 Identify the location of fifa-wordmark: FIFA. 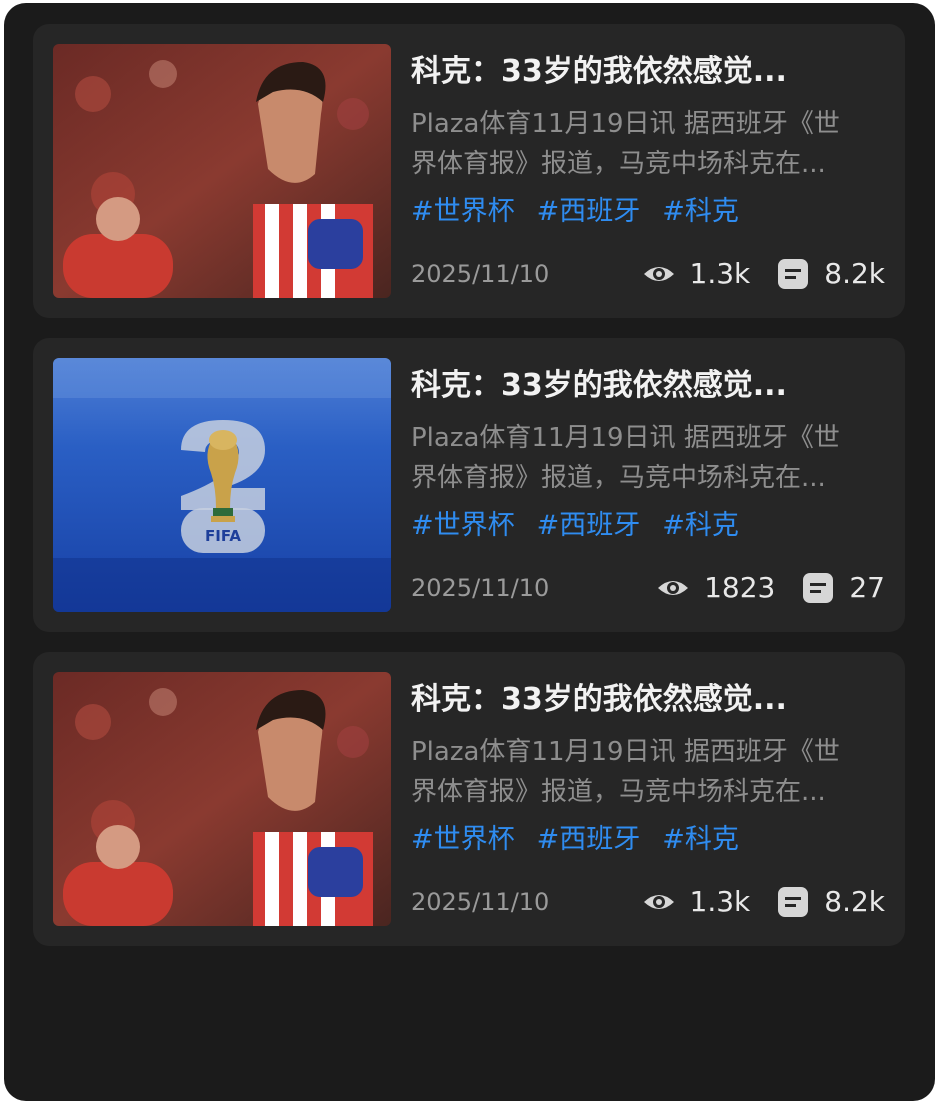
(223, 536).